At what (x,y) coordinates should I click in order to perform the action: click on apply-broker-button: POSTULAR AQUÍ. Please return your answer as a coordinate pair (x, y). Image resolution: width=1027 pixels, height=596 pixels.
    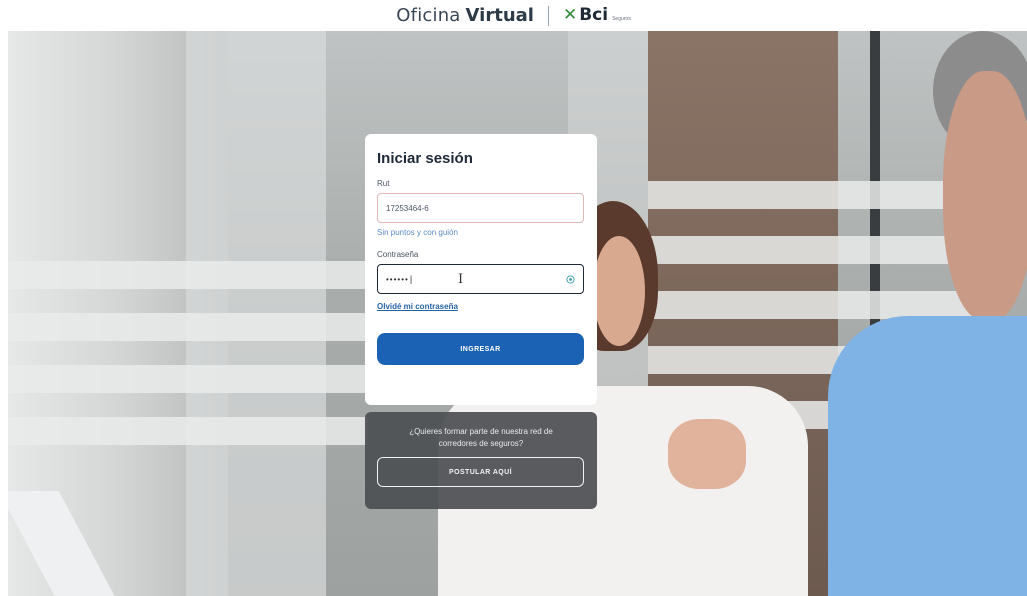
    Looking at the image, I should click on (480, 472).